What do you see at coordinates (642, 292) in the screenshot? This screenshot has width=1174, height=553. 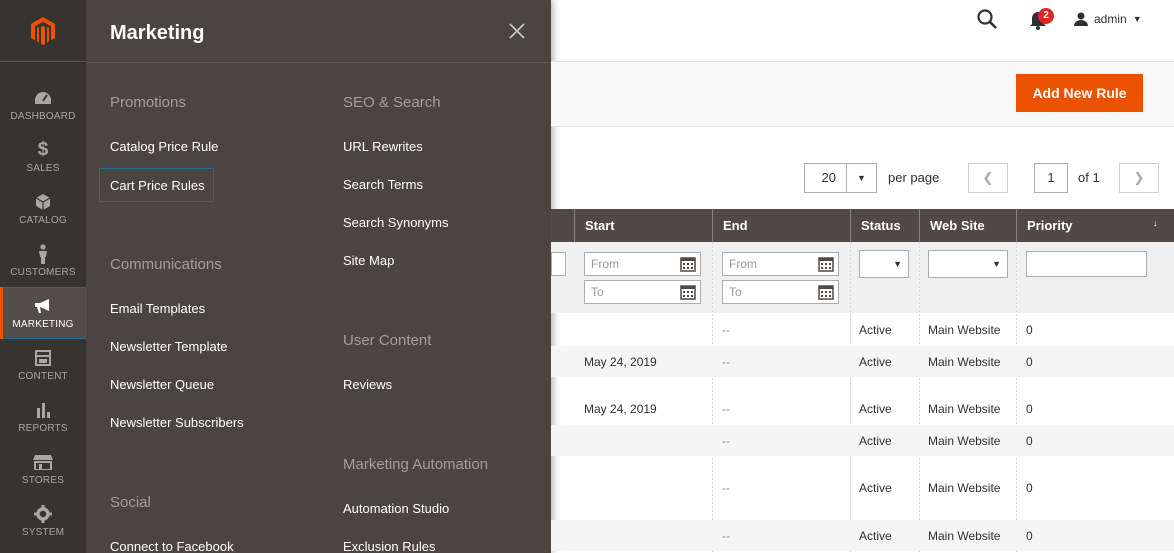 I see `start-to-filter: To` at bounding box center [642, 292].